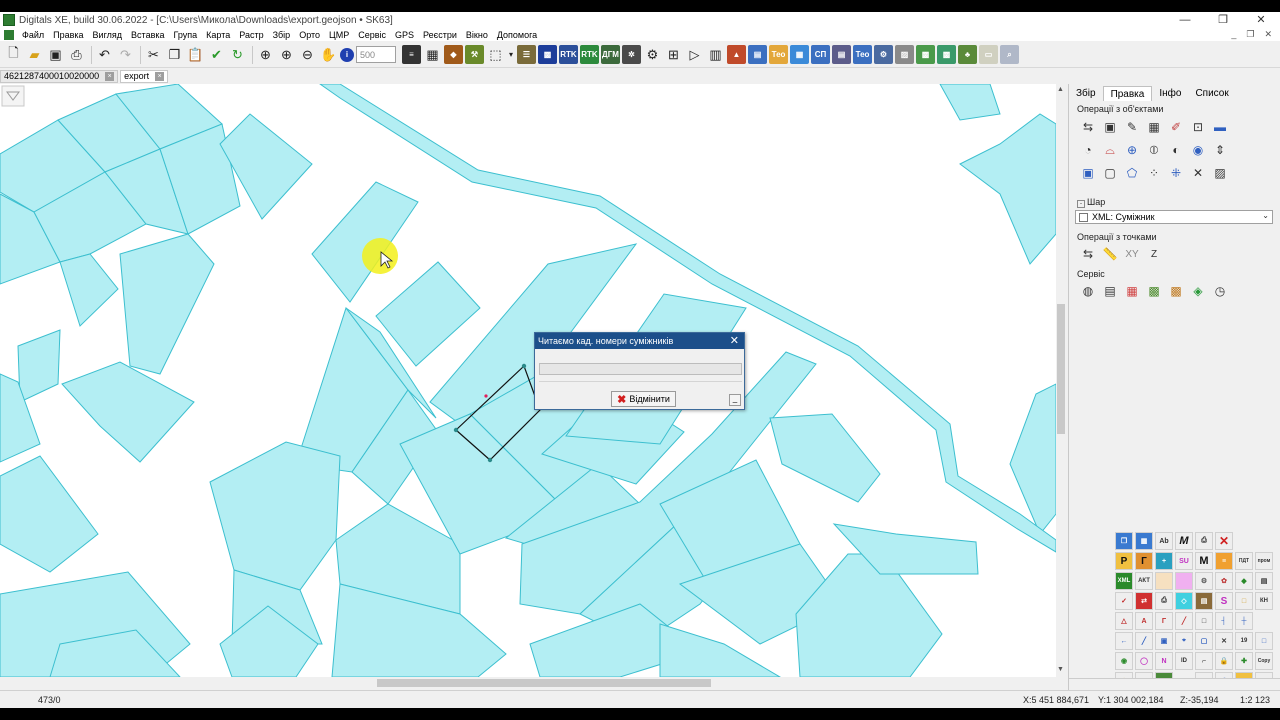 This screenshot has height=720, width=1280. I want to click on g-tool-icon: Г, so click(1144, 561).